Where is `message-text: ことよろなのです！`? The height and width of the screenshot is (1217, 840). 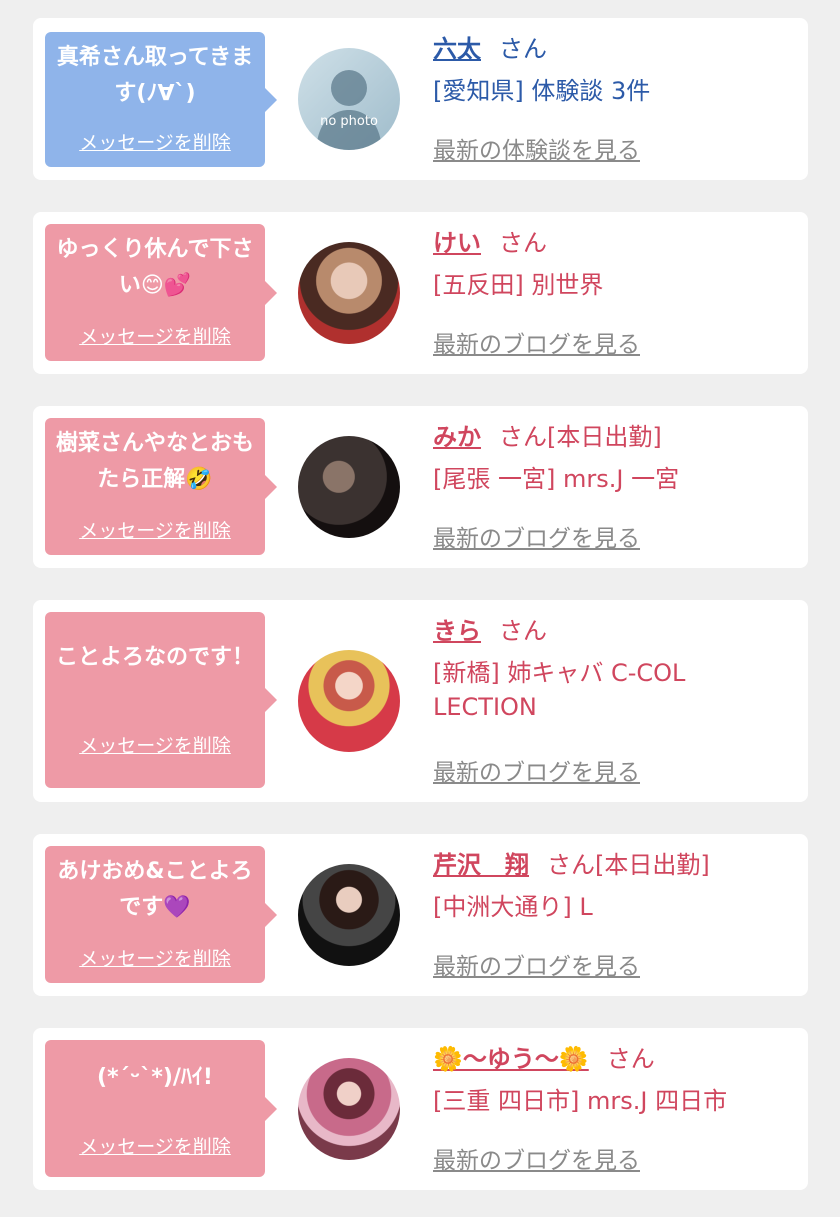
message-text: ことよろなのです！ is located at coordinates (154, 657).